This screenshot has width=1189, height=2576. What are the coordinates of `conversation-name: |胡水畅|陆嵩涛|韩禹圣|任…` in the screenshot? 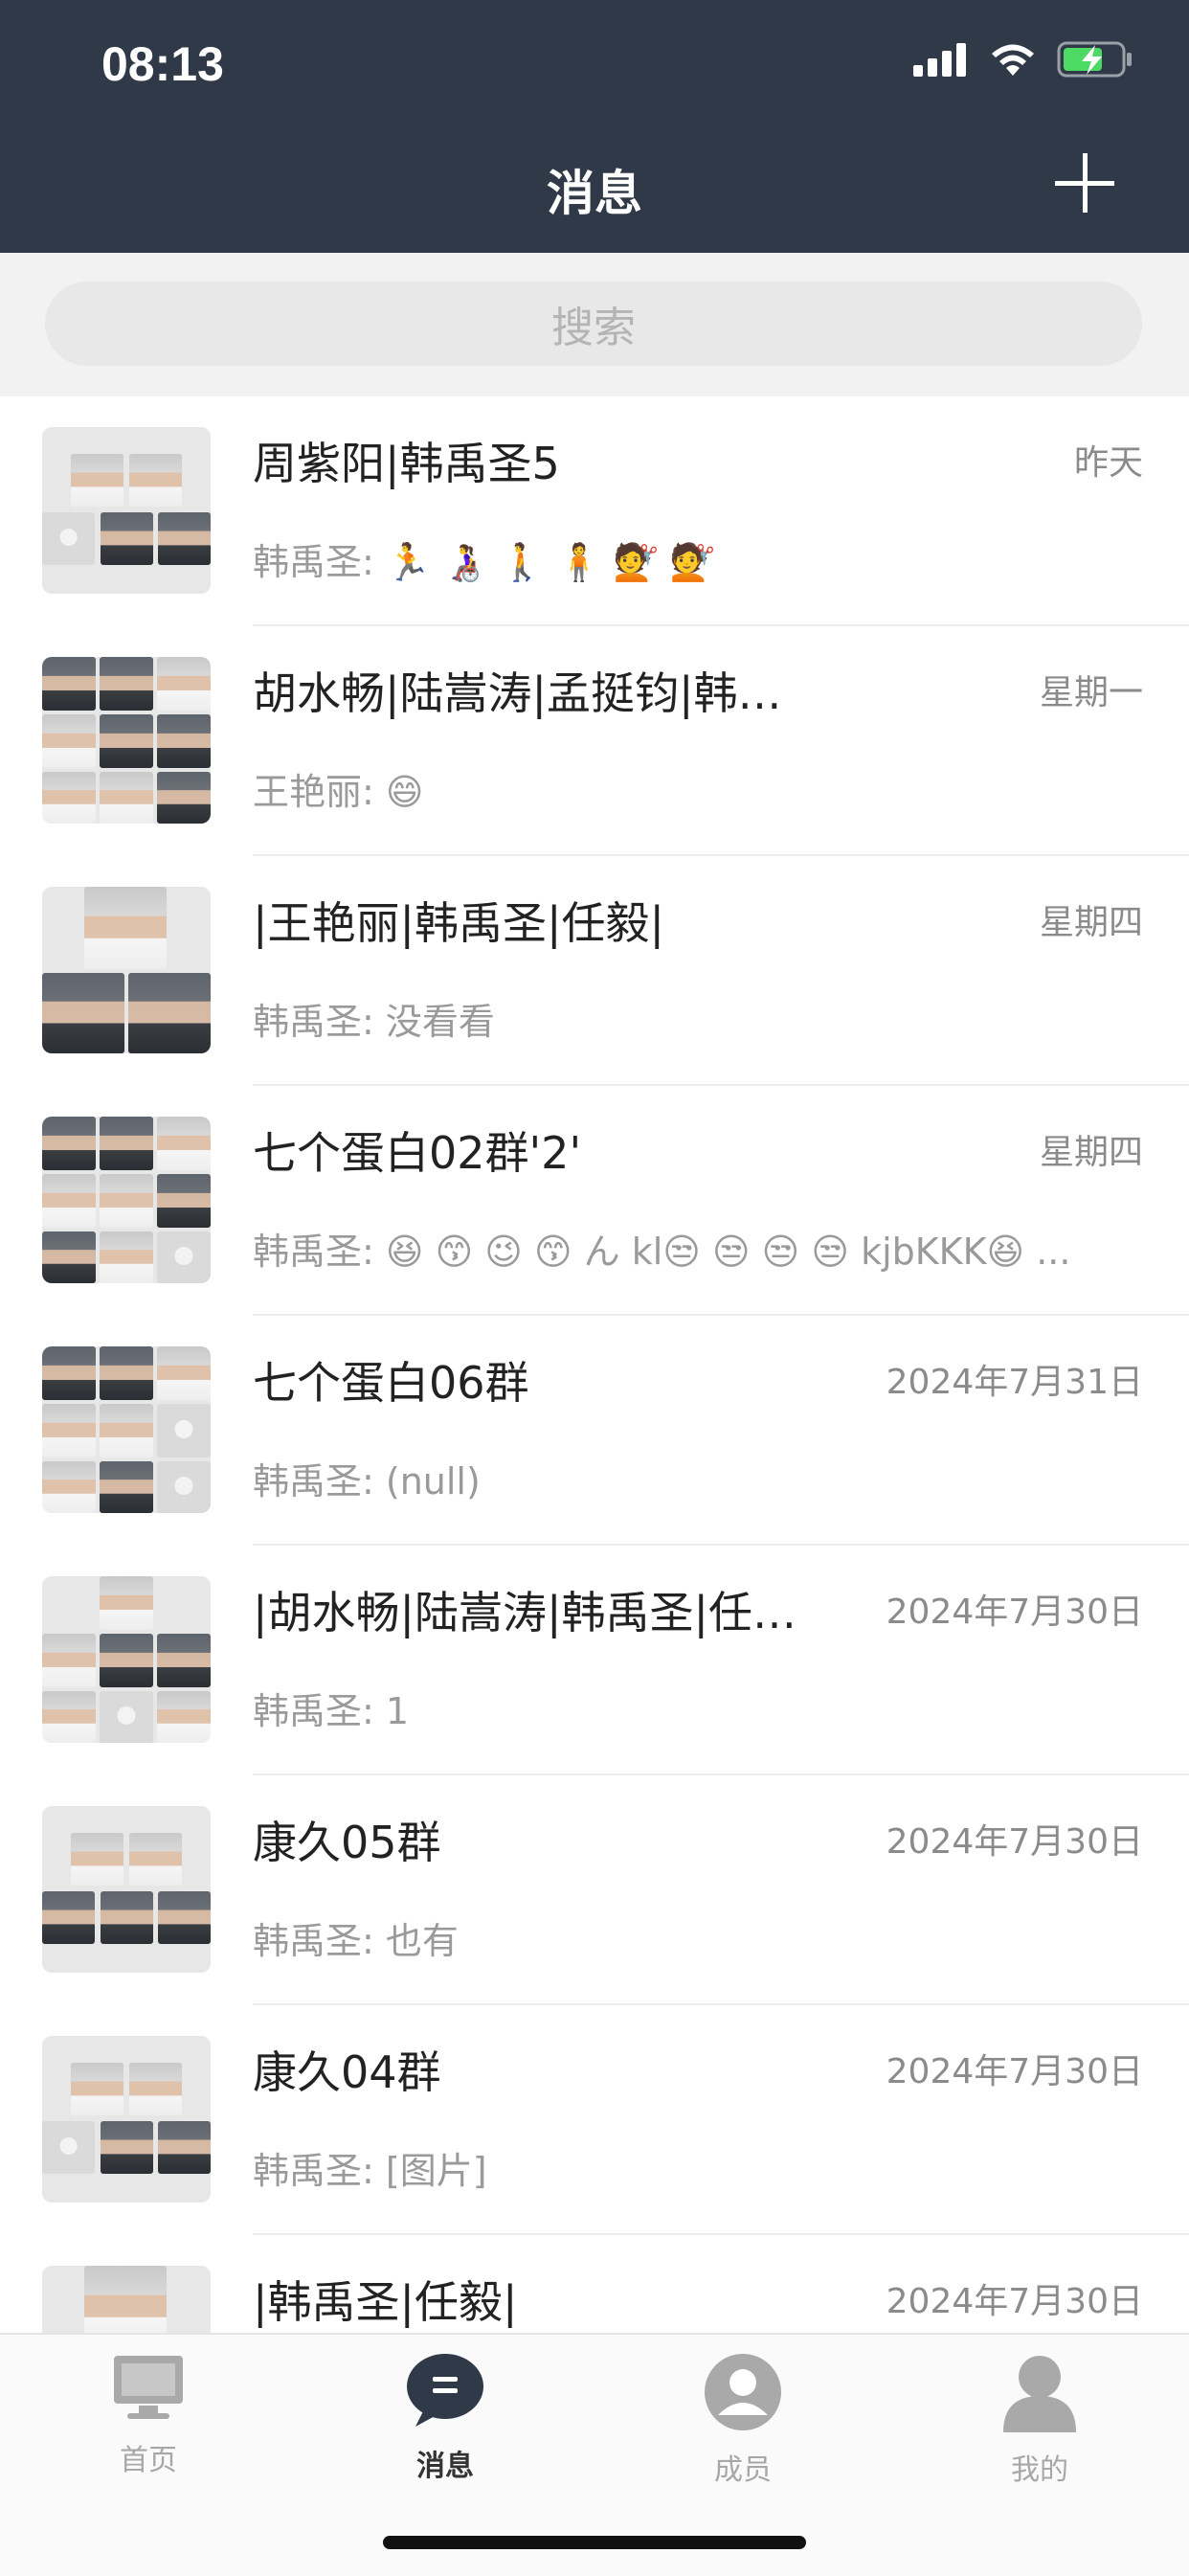 It's located at (524, 1612).